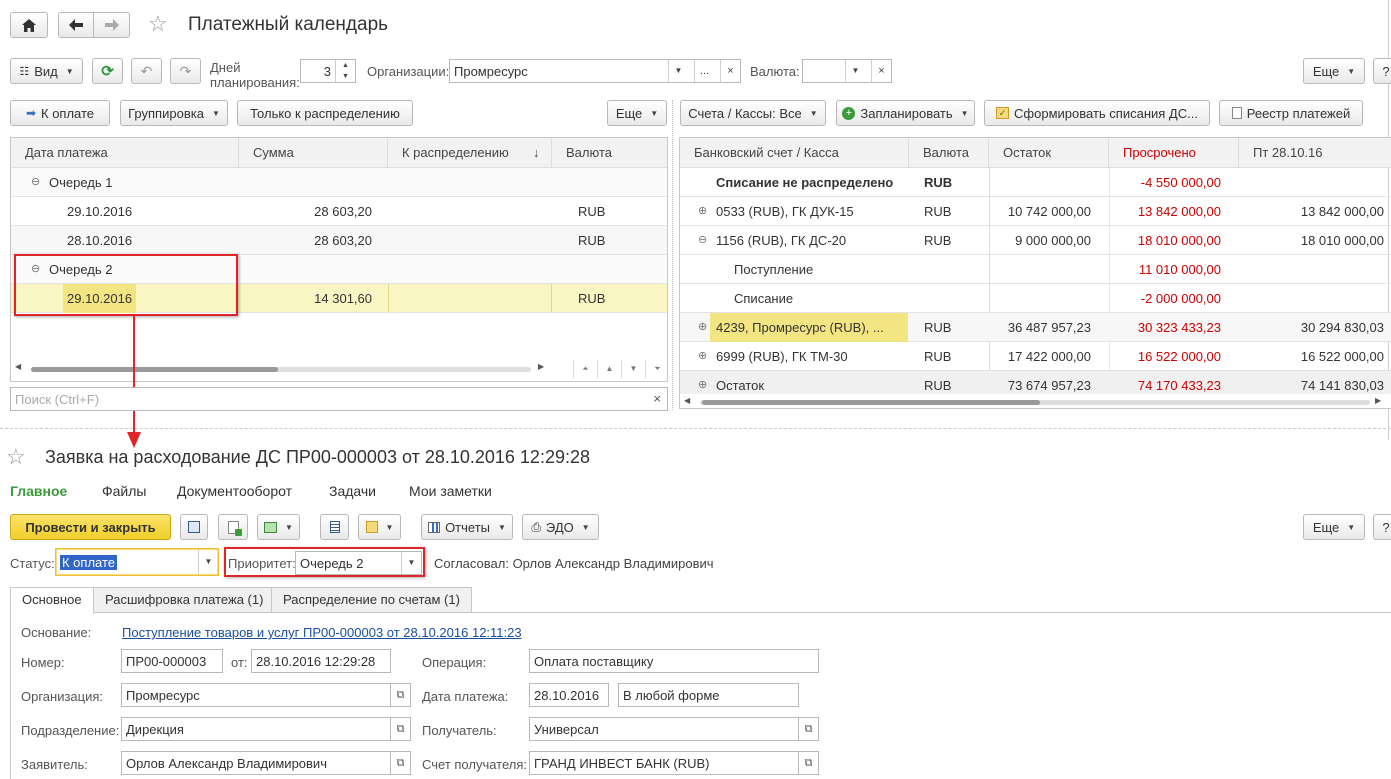 This screenshot has height=779, width=1391. Describe the element at coordinates (1049, 153) in the screenshot. I see `col-balance: Остаток` at that location.